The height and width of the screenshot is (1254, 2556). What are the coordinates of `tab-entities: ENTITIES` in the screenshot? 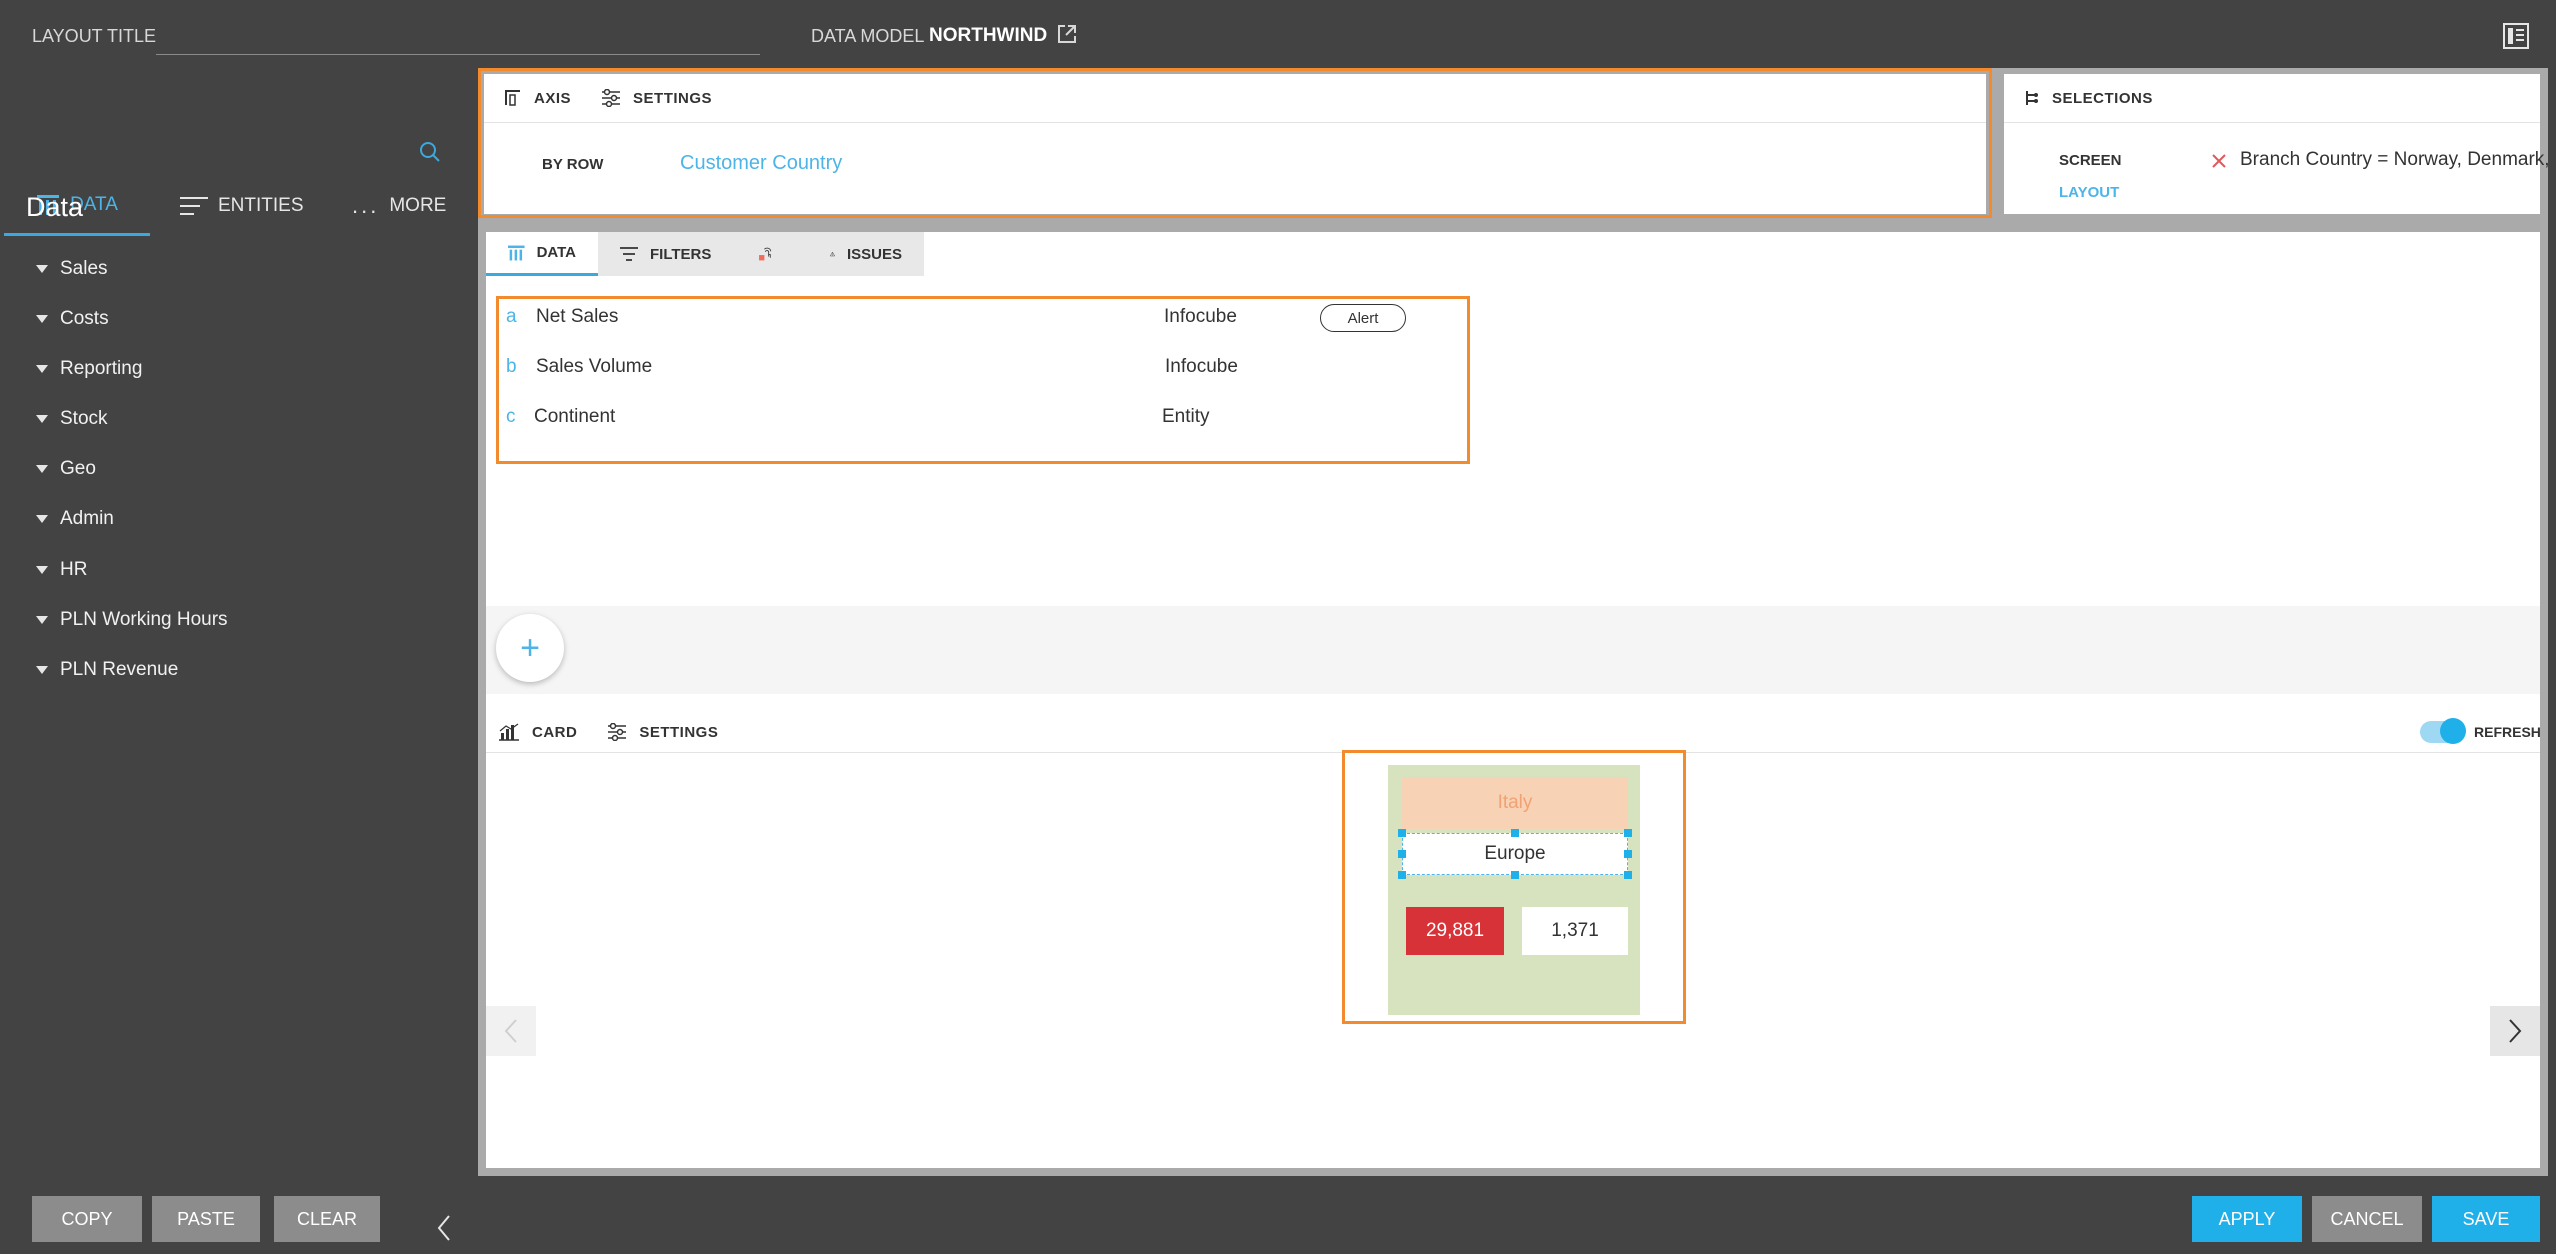 It's located at (255, 206).